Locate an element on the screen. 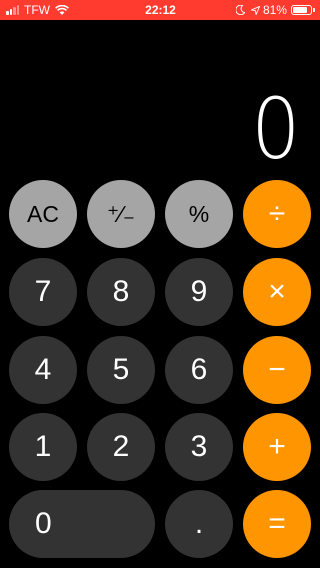 The height and width of the screenshot is (568, 320). divide-button: ÷ is located at coordinates (277, 214).